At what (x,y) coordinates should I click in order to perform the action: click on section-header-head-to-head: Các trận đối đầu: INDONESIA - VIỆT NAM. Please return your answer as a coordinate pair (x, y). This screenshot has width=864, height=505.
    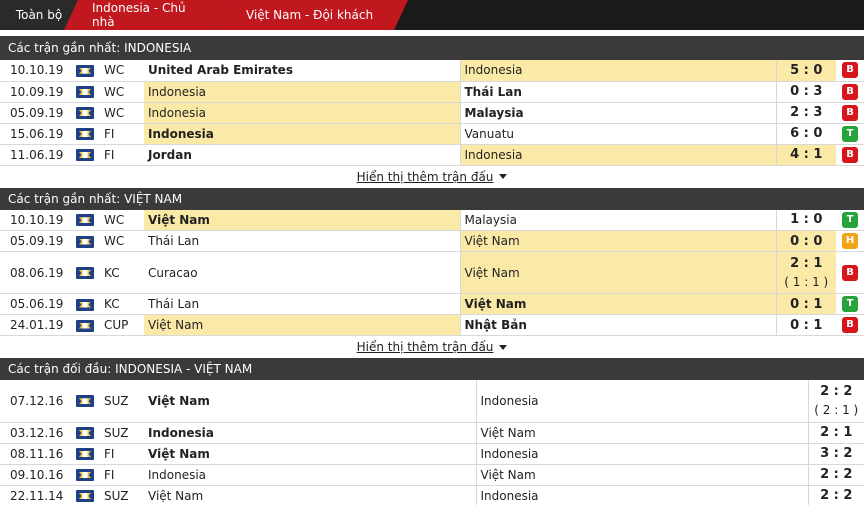
    Looking at the image, I should click on (432, 369).